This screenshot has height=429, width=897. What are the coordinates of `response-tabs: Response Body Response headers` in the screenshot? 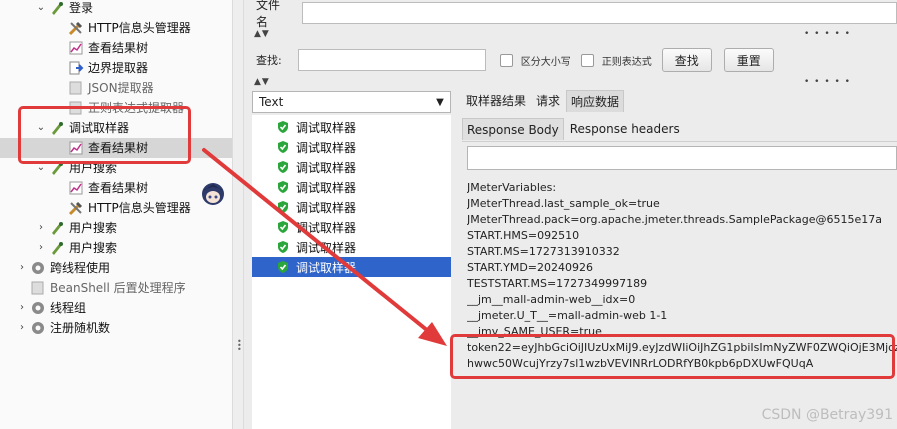 It's located at (574, 129).